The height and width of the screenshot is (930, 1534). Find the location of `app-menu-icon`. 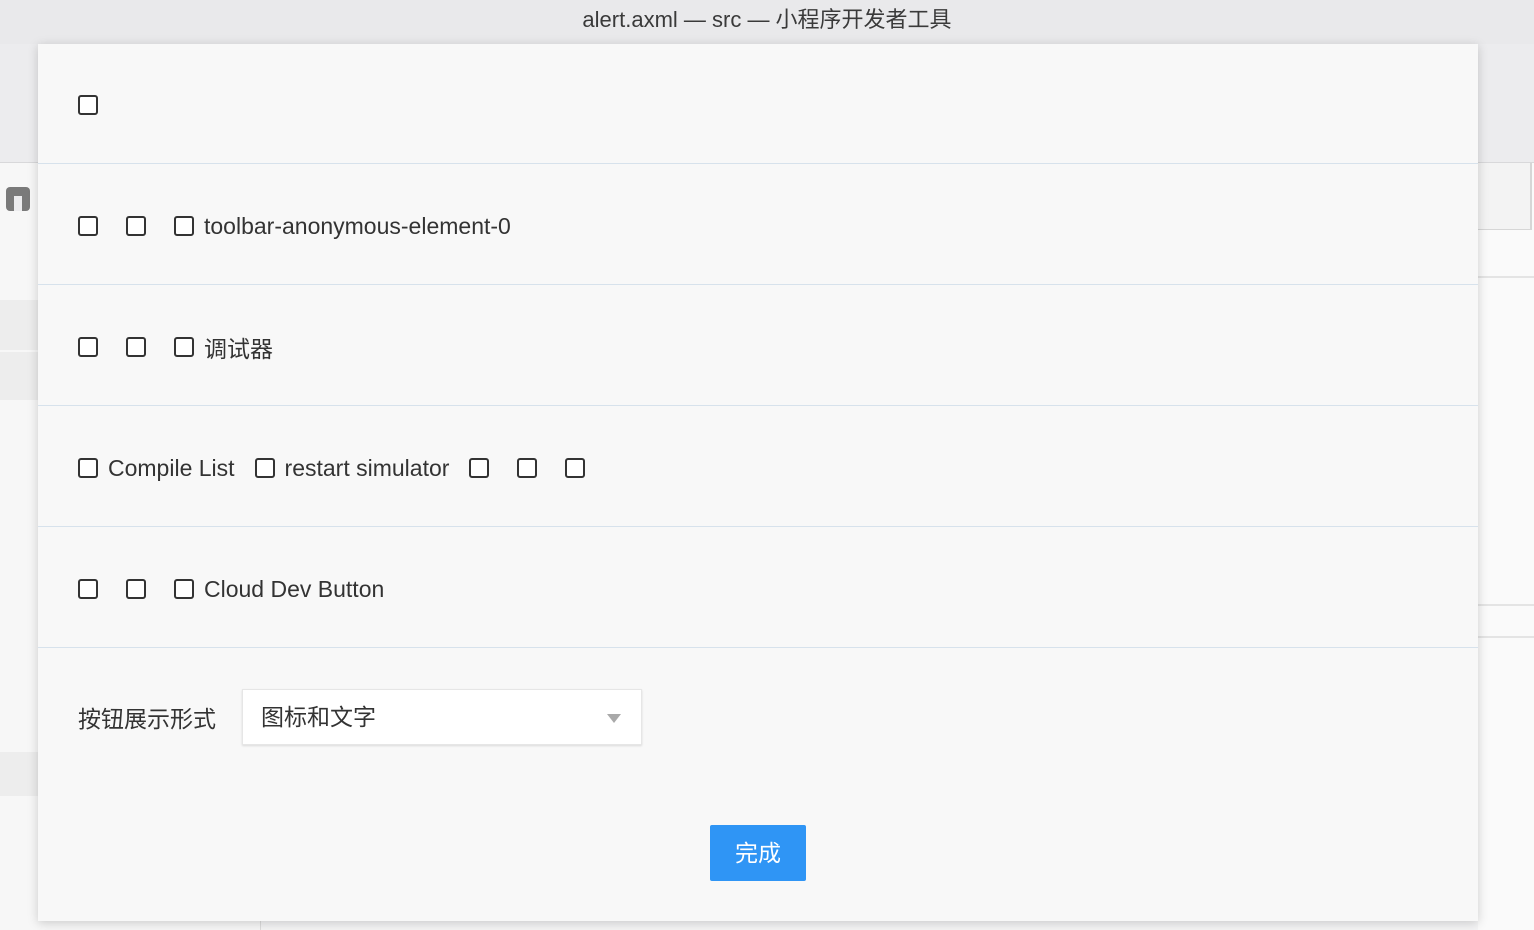

app-menu-icon is located at coordinates (18, 199).